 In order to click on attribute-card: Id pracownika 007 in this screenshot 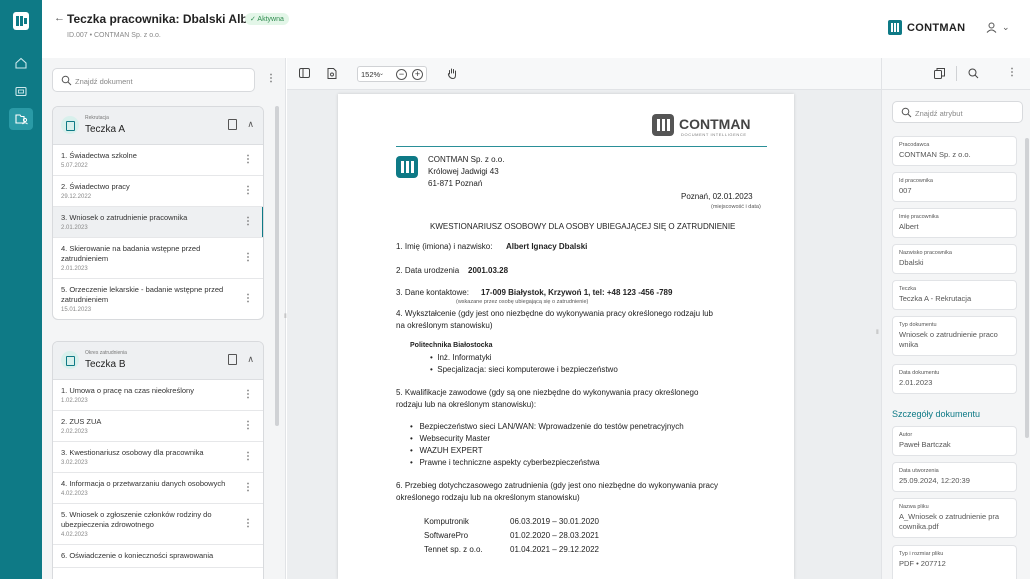, I will do `click(954, 187)`.